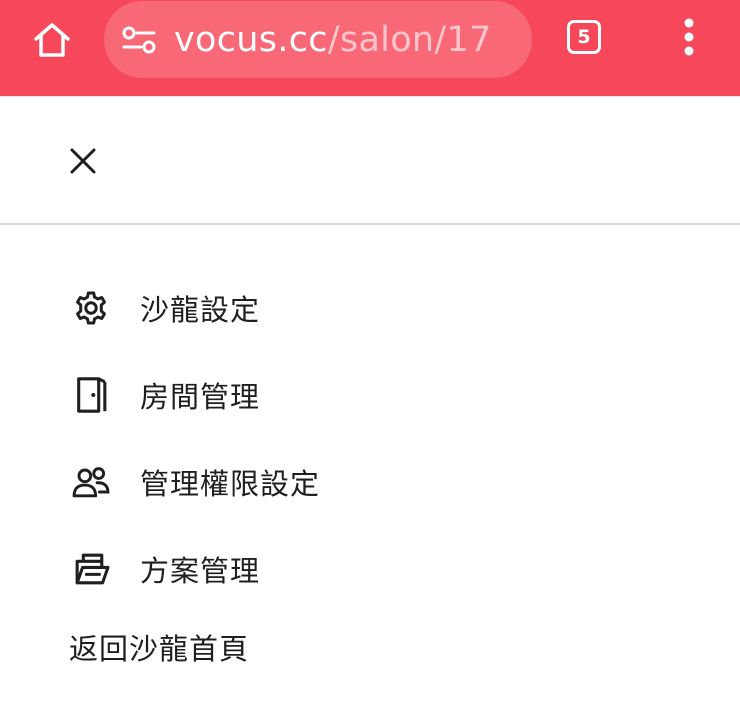 The width and height of the screenshot is (740, 724). I want to click on browser-menu-button, so click(689, 37).